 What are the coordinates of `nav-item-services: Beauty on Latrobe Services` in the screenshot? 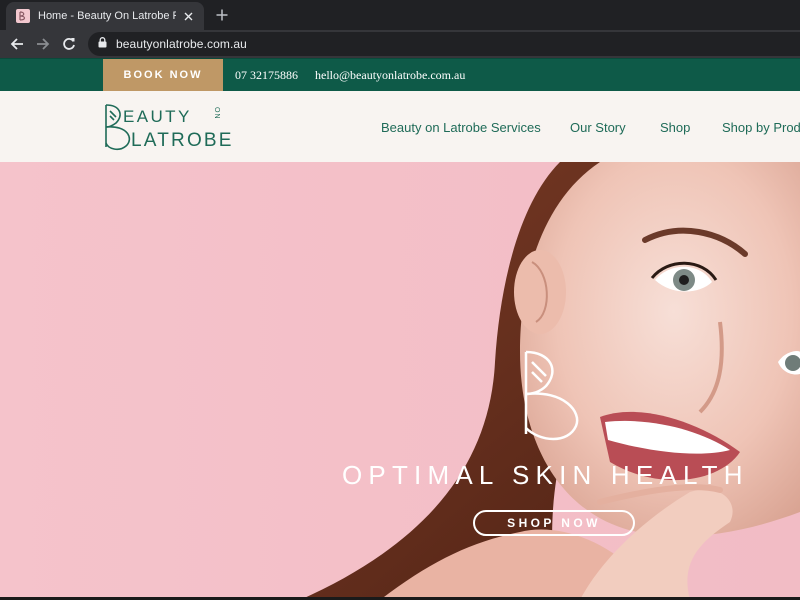 It's located at (461, 127).